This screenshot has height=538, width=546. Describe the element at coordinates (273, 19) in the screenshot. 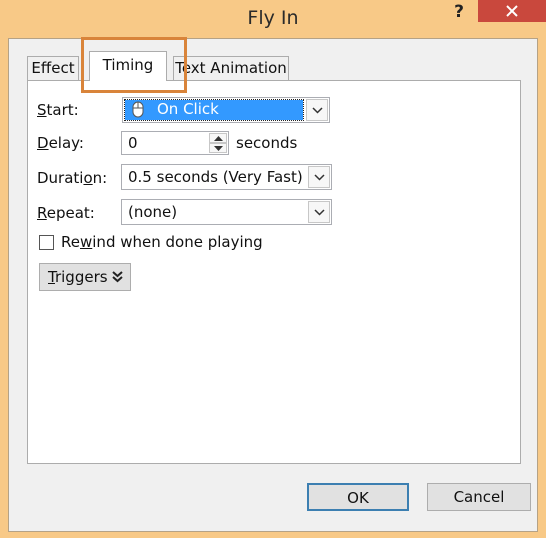

I see `title-bar: Fly In ?` at that location.